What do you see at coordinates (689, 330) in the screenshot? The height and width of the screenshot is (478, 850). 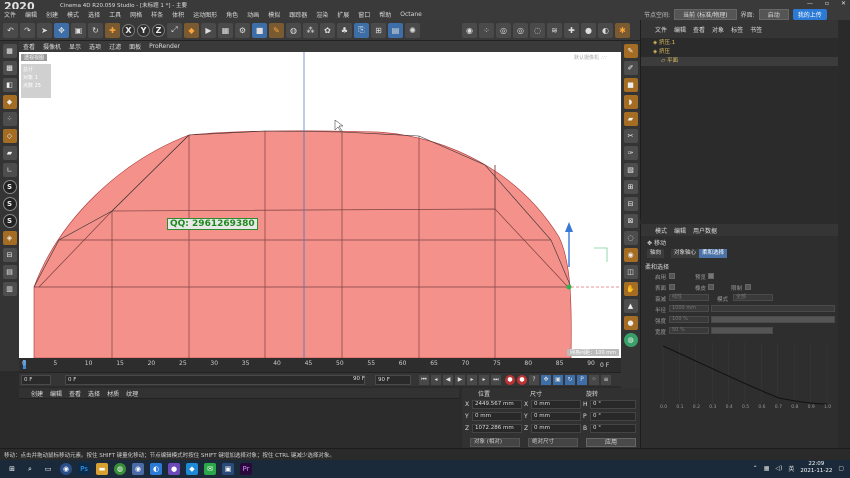 I see `width-field: 50 %` at bounding box center [689, 330].